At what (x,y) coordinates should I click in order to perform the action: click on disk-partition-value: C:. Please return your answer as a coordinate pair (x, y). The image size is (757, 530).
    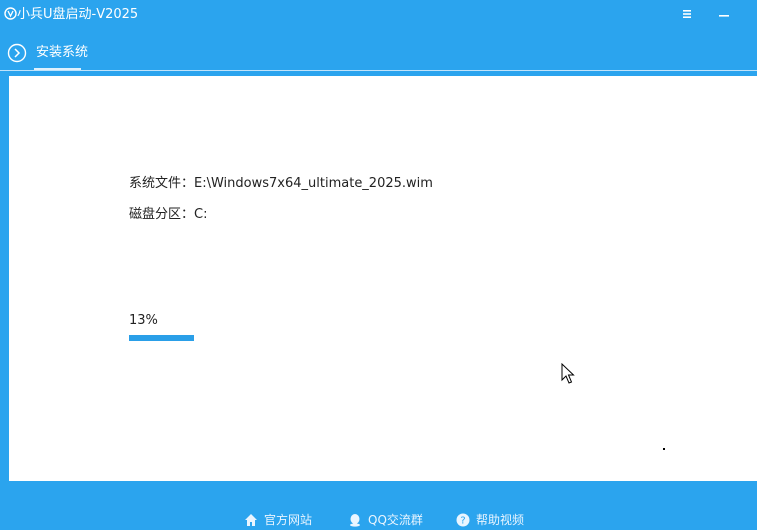
    Looking at the image, I should click on (201, 214).